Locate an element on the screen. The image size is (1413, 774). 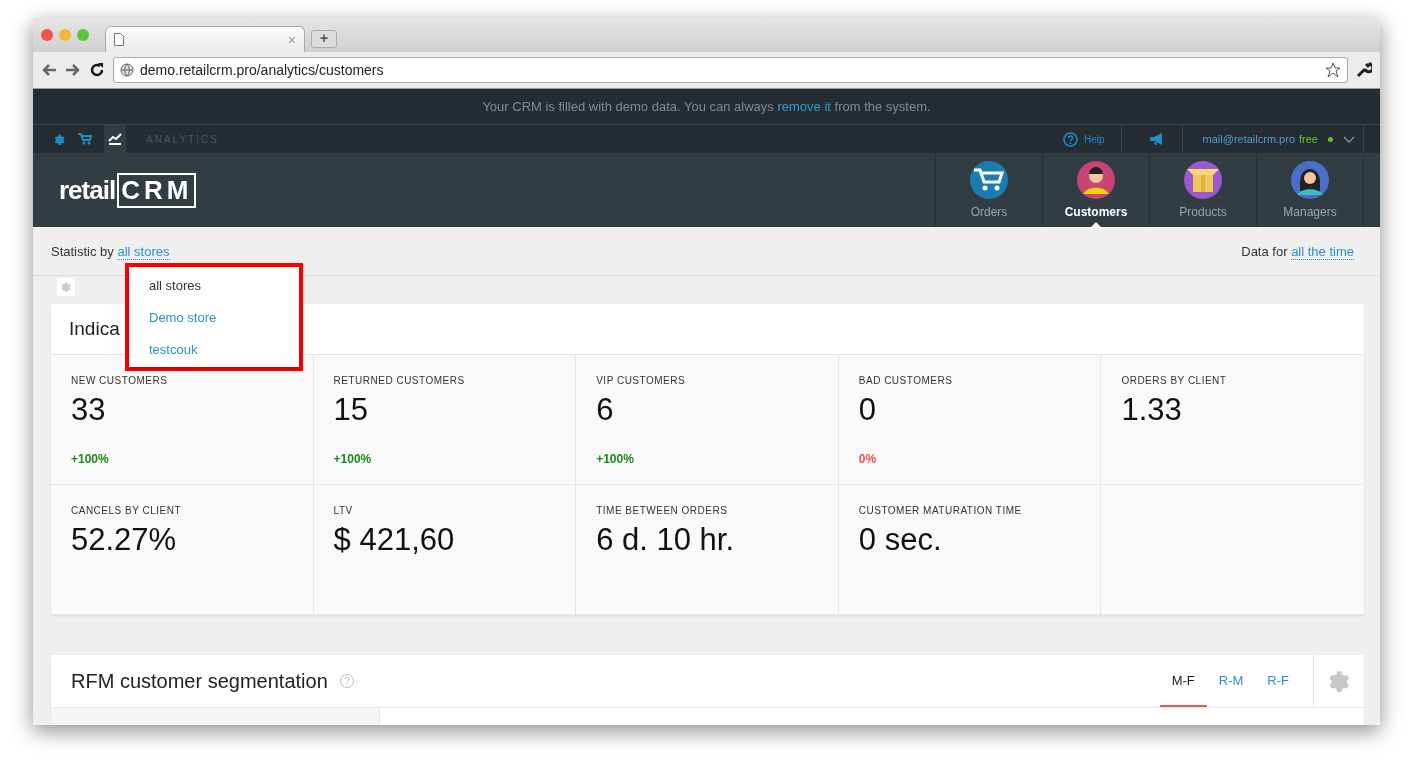
store-filter-link: all stores is located at coordinates (143, 251).